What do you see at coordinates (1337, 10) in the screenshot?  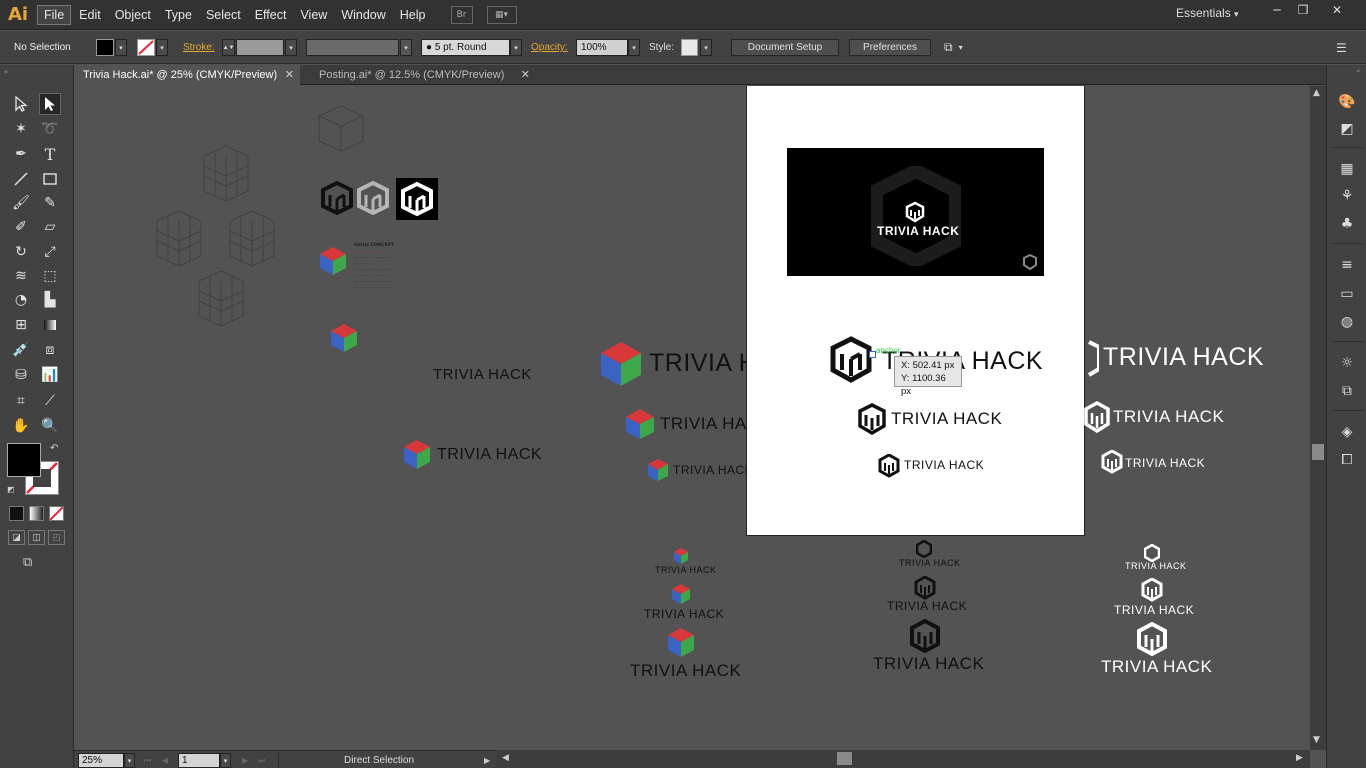 I see `close-window-button: ✕` at bounding box center [1337, 10].